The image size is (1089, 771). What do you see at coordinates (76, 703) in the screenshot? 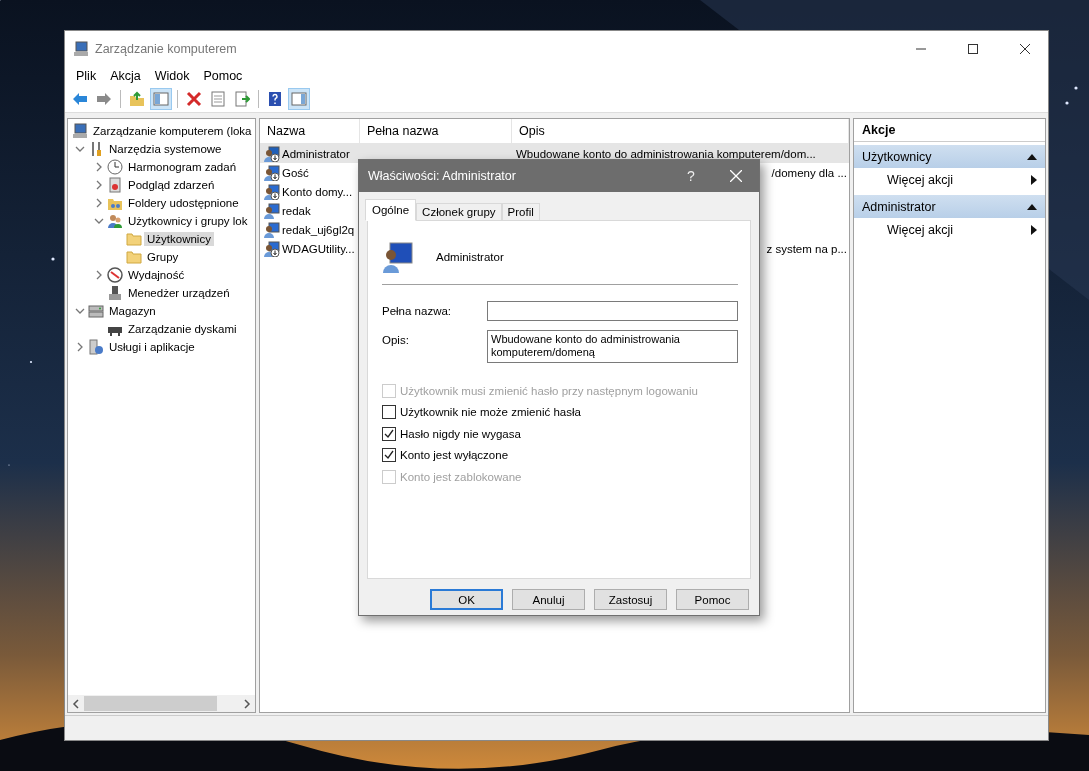
I see `scroll-left-icon` at bounding box center [76, 703].